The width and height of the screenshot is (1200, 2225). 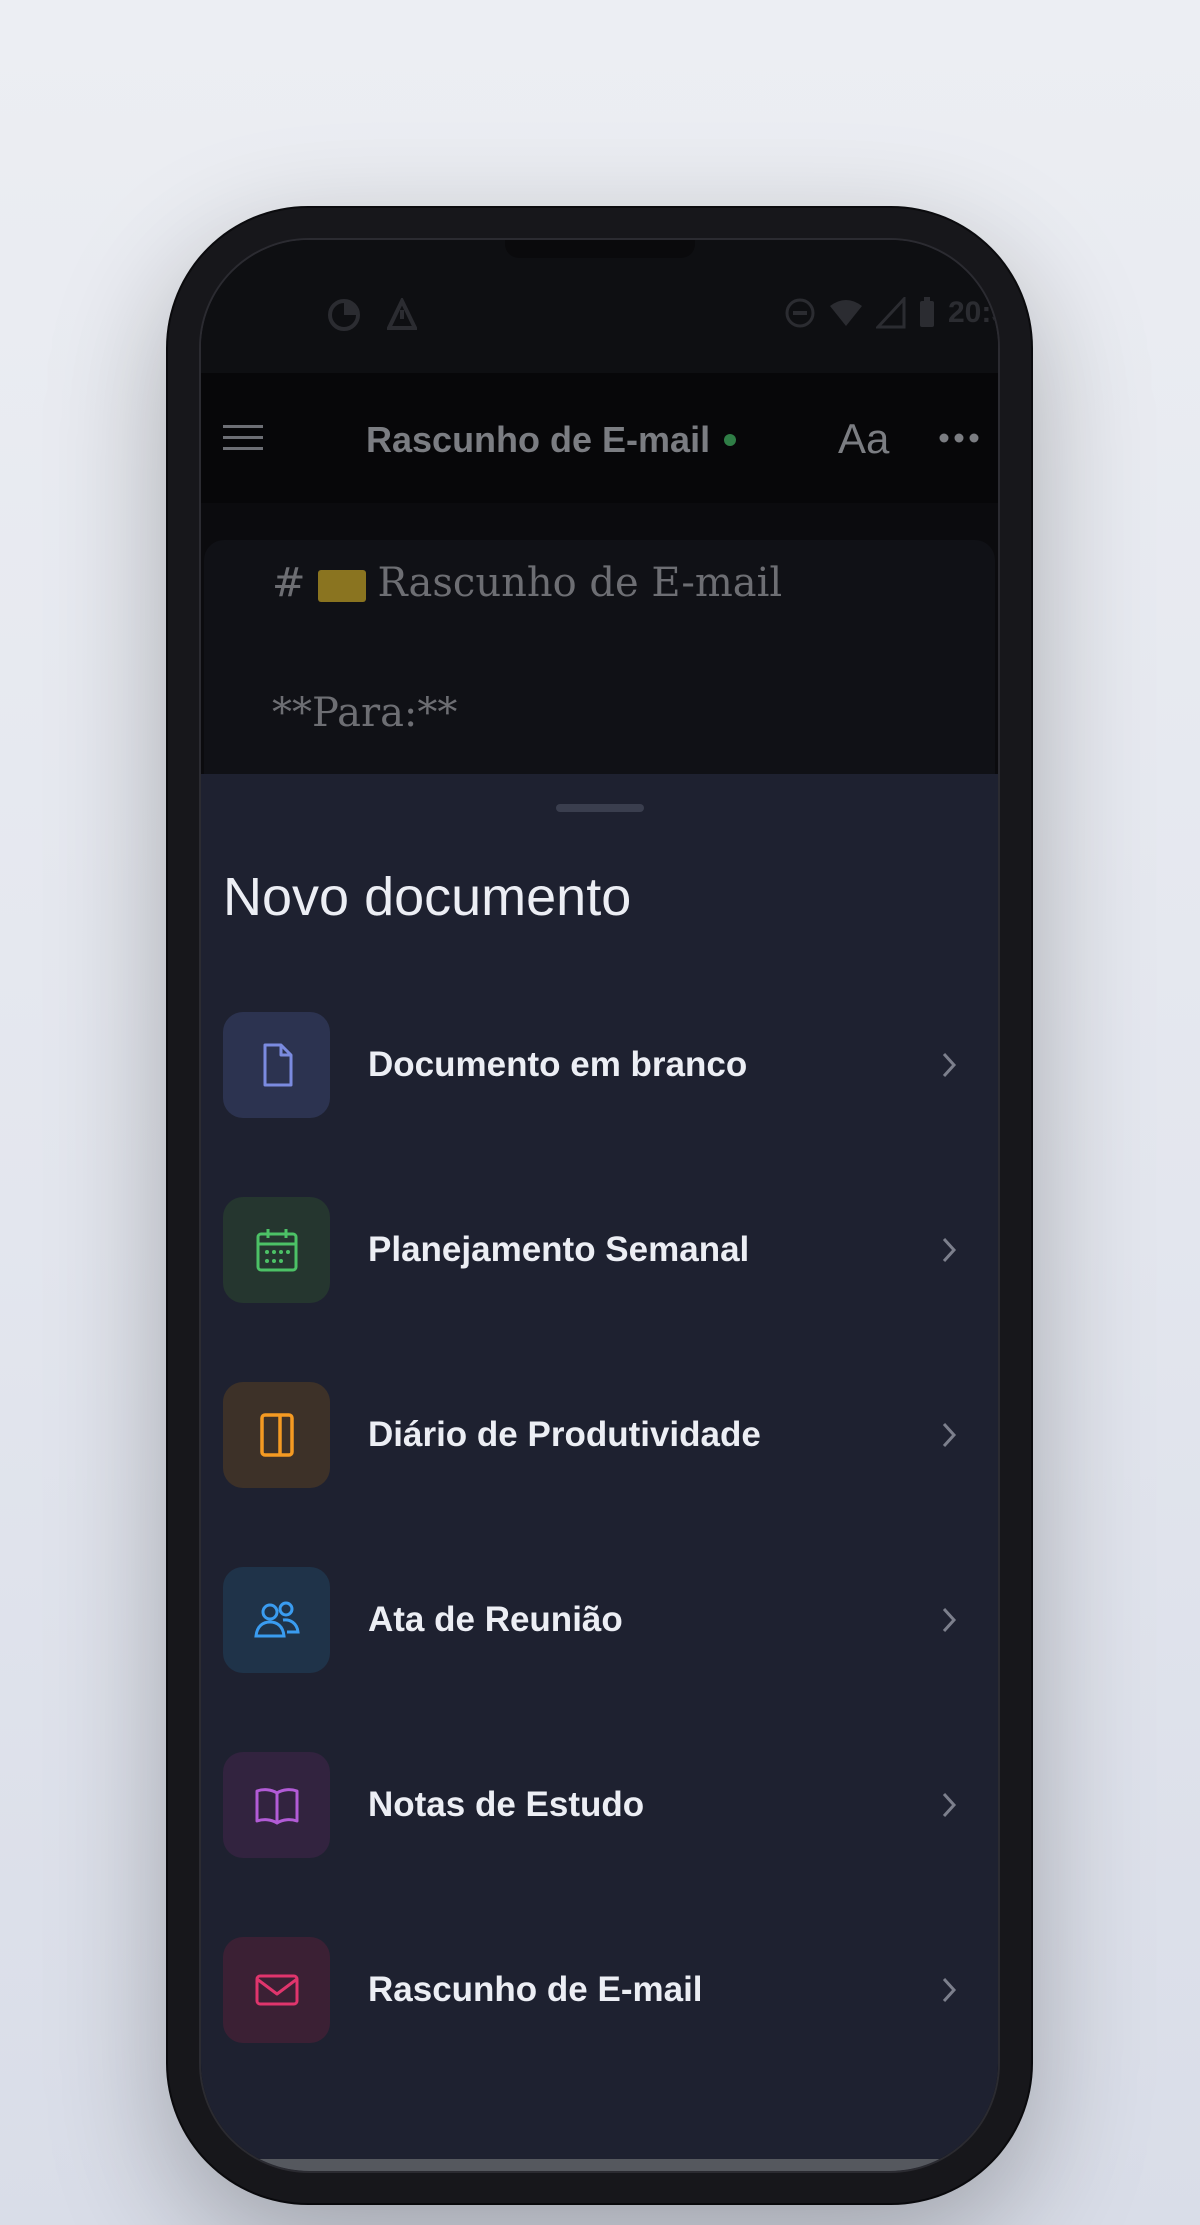 I want to click on option-label: Rascunho de E-mail, so click(x=535, y=1989).